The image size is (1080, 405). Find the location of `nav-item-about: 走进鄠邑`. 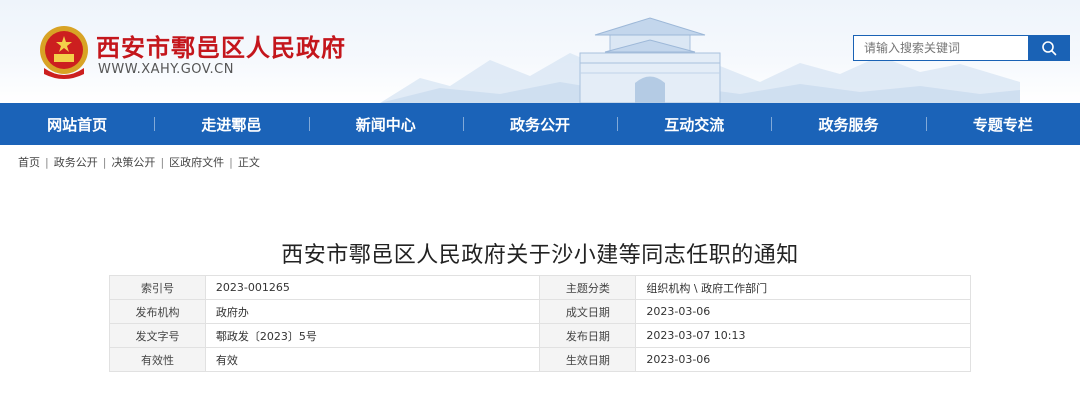

nav-item-about: 走进鄠邑 is located at coordinates (231, 124).